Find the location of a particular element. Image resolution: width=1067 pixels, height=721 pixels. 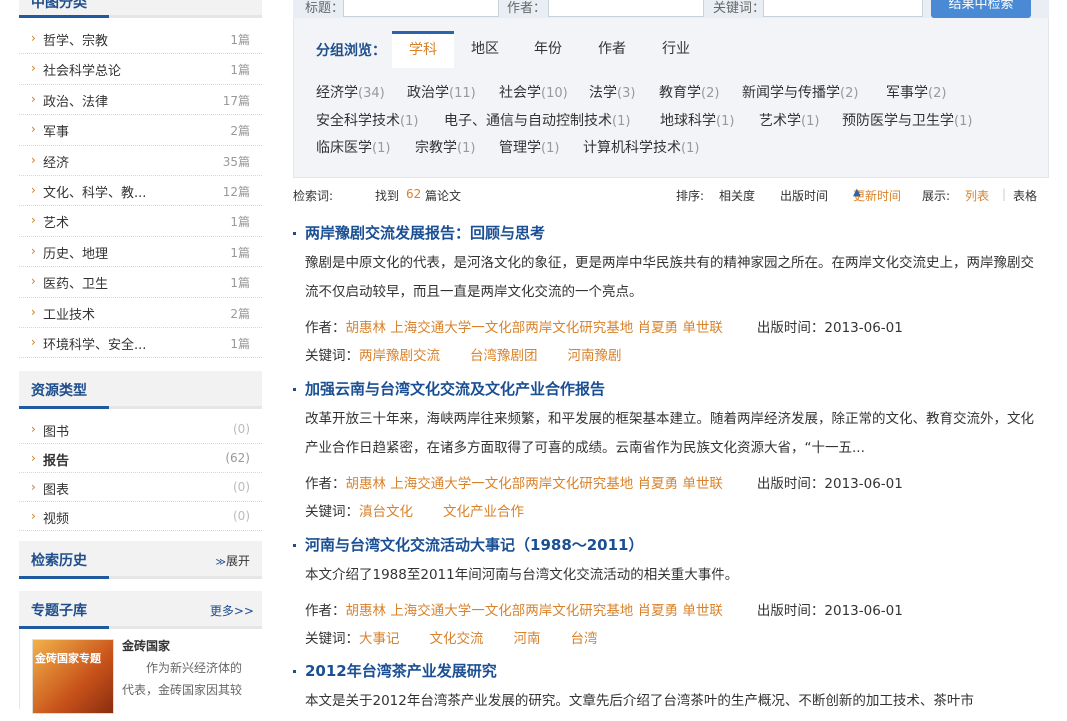

category-count: 2篇 is located at coordinates (240, 131).